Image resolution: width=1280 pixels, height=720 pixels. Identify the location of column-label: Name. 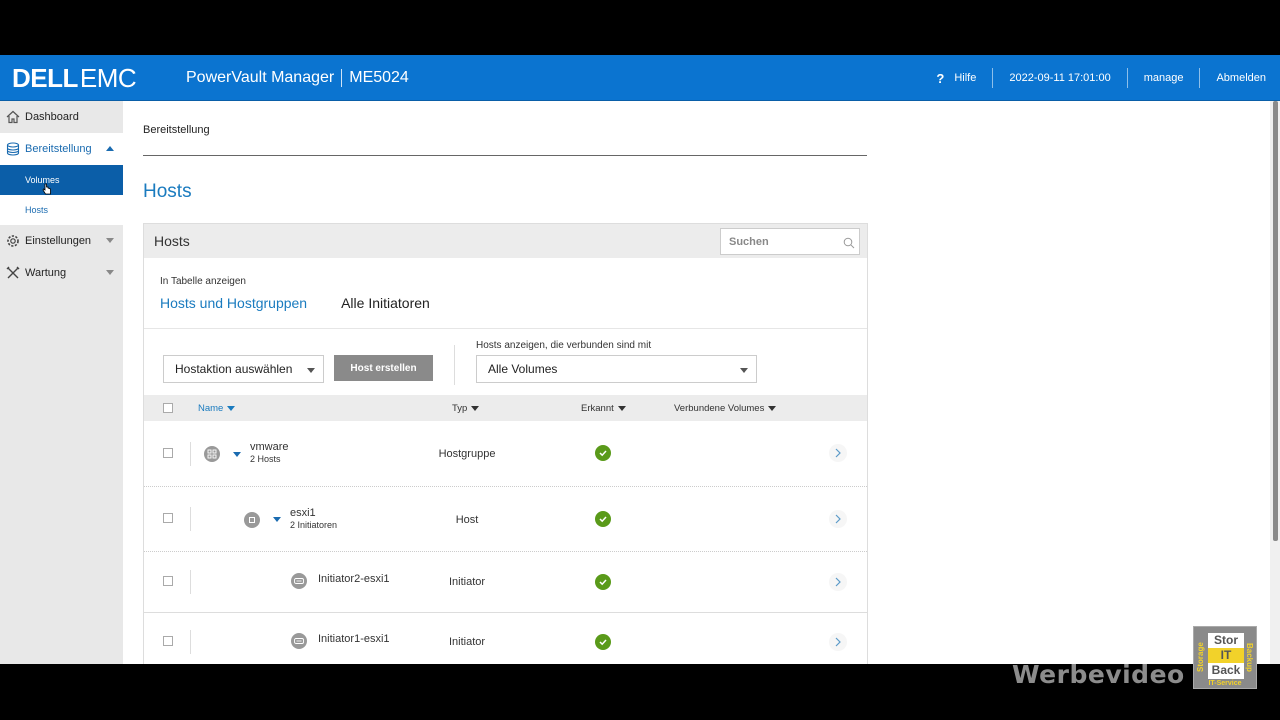
(211, 408).